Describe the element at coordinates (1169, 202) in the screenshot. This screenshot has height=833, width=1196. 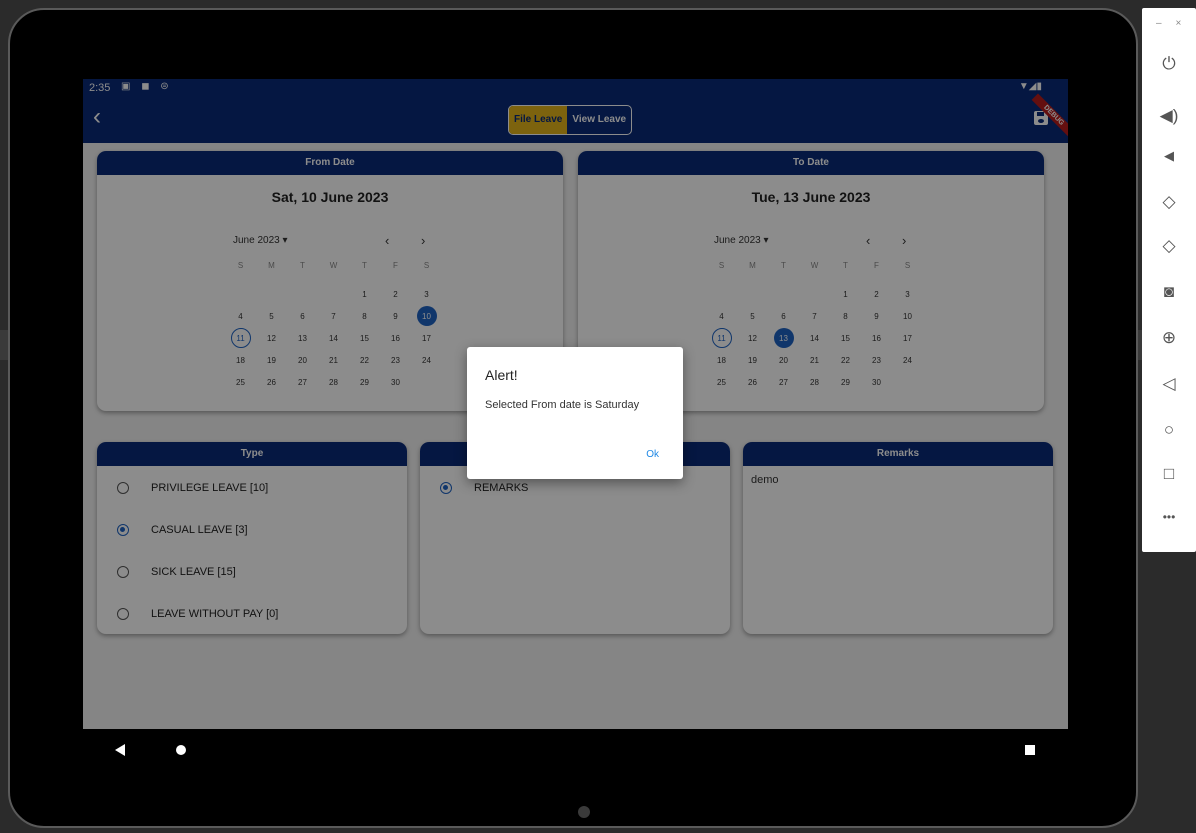
I see `rotate-left-icon: ◇` at that location.